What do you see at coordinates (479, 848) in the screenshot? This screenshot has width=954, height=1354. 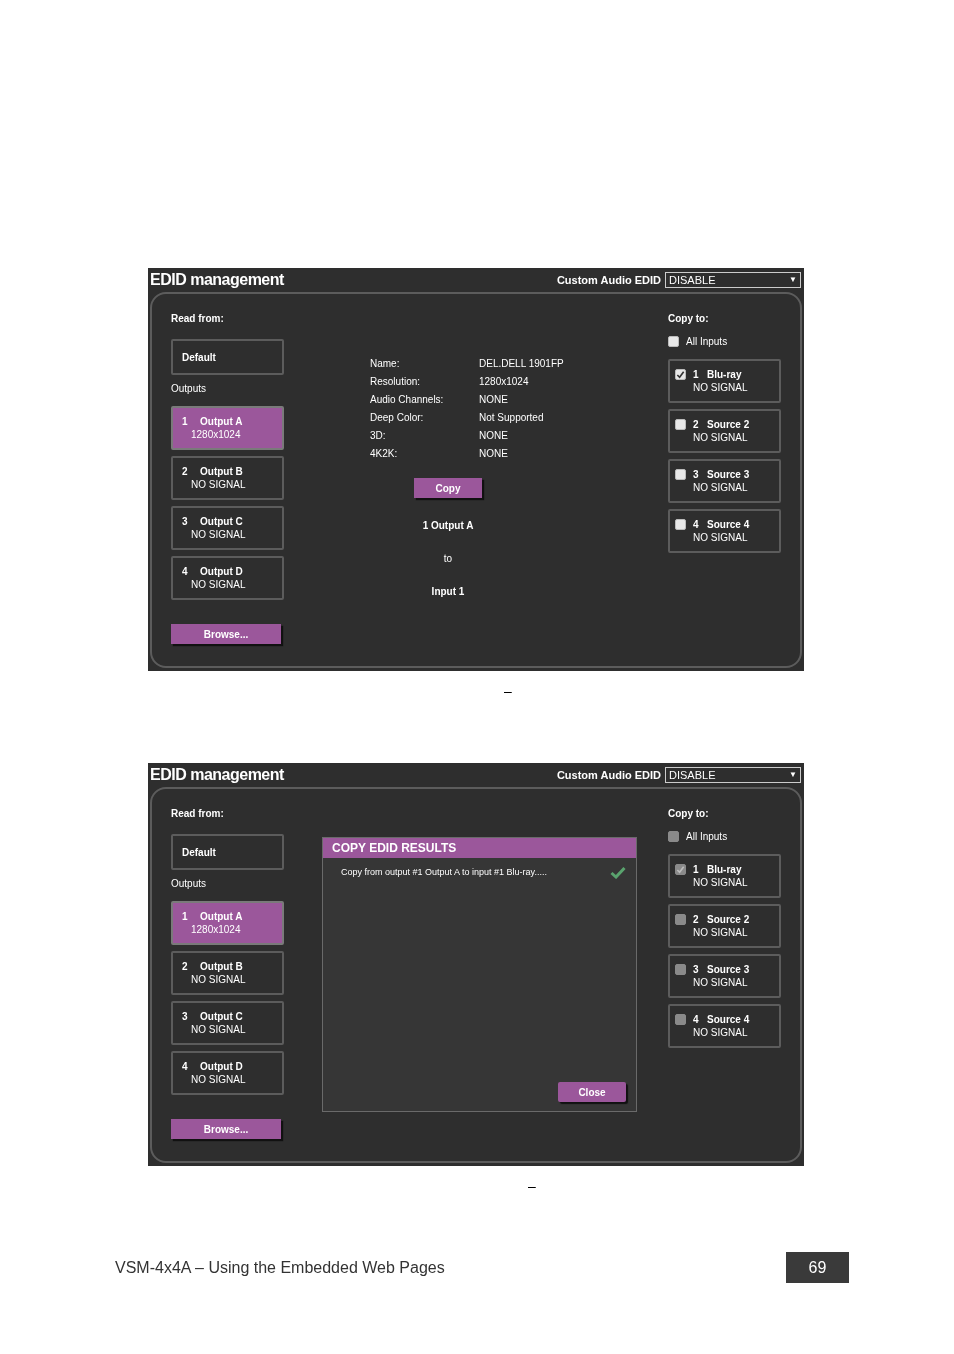 I see `dialog-title: COPY EDID RESULTS` at bounding box center [479, 848].